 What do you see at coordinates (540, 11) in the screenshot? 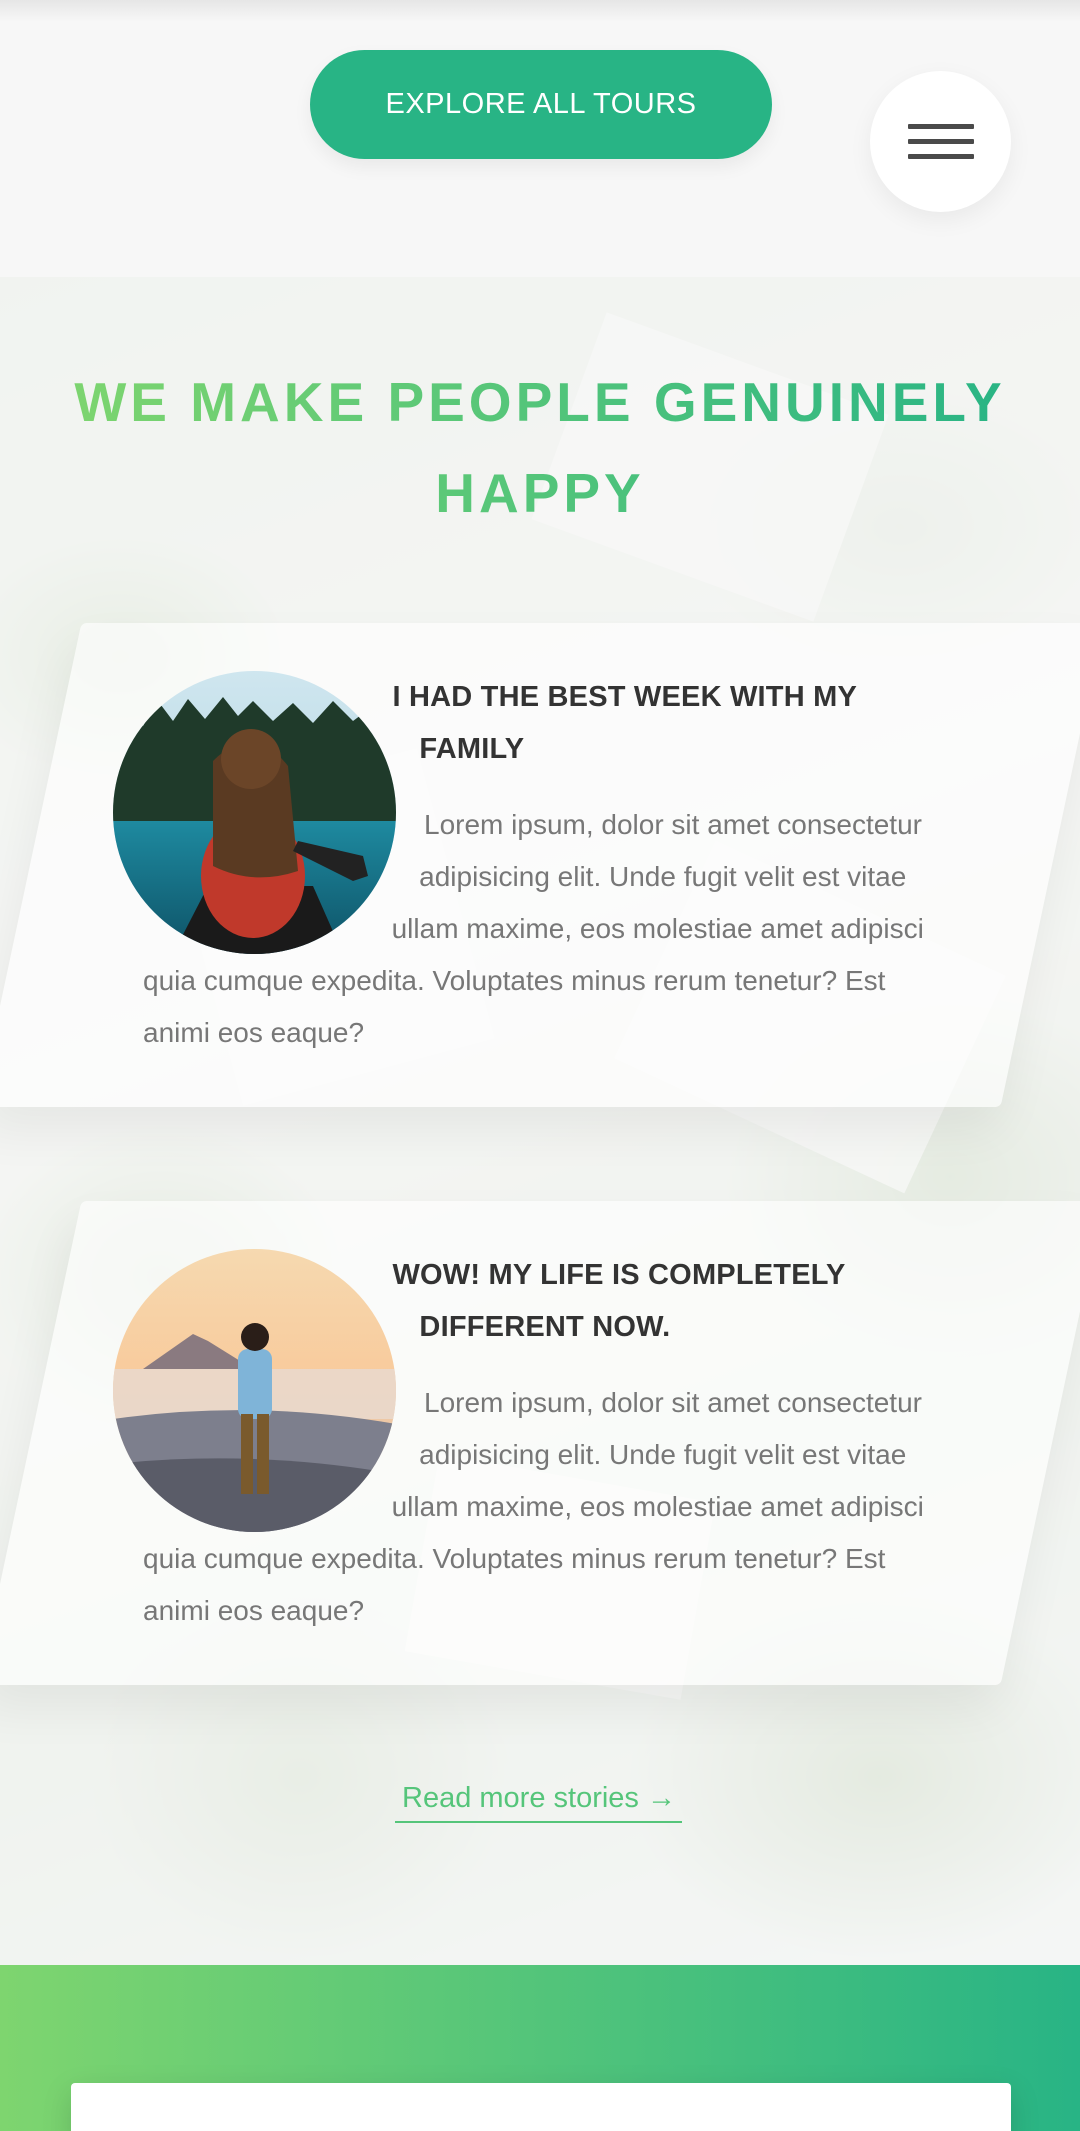
I see `top-shadow` at bounding box center [540, 11].